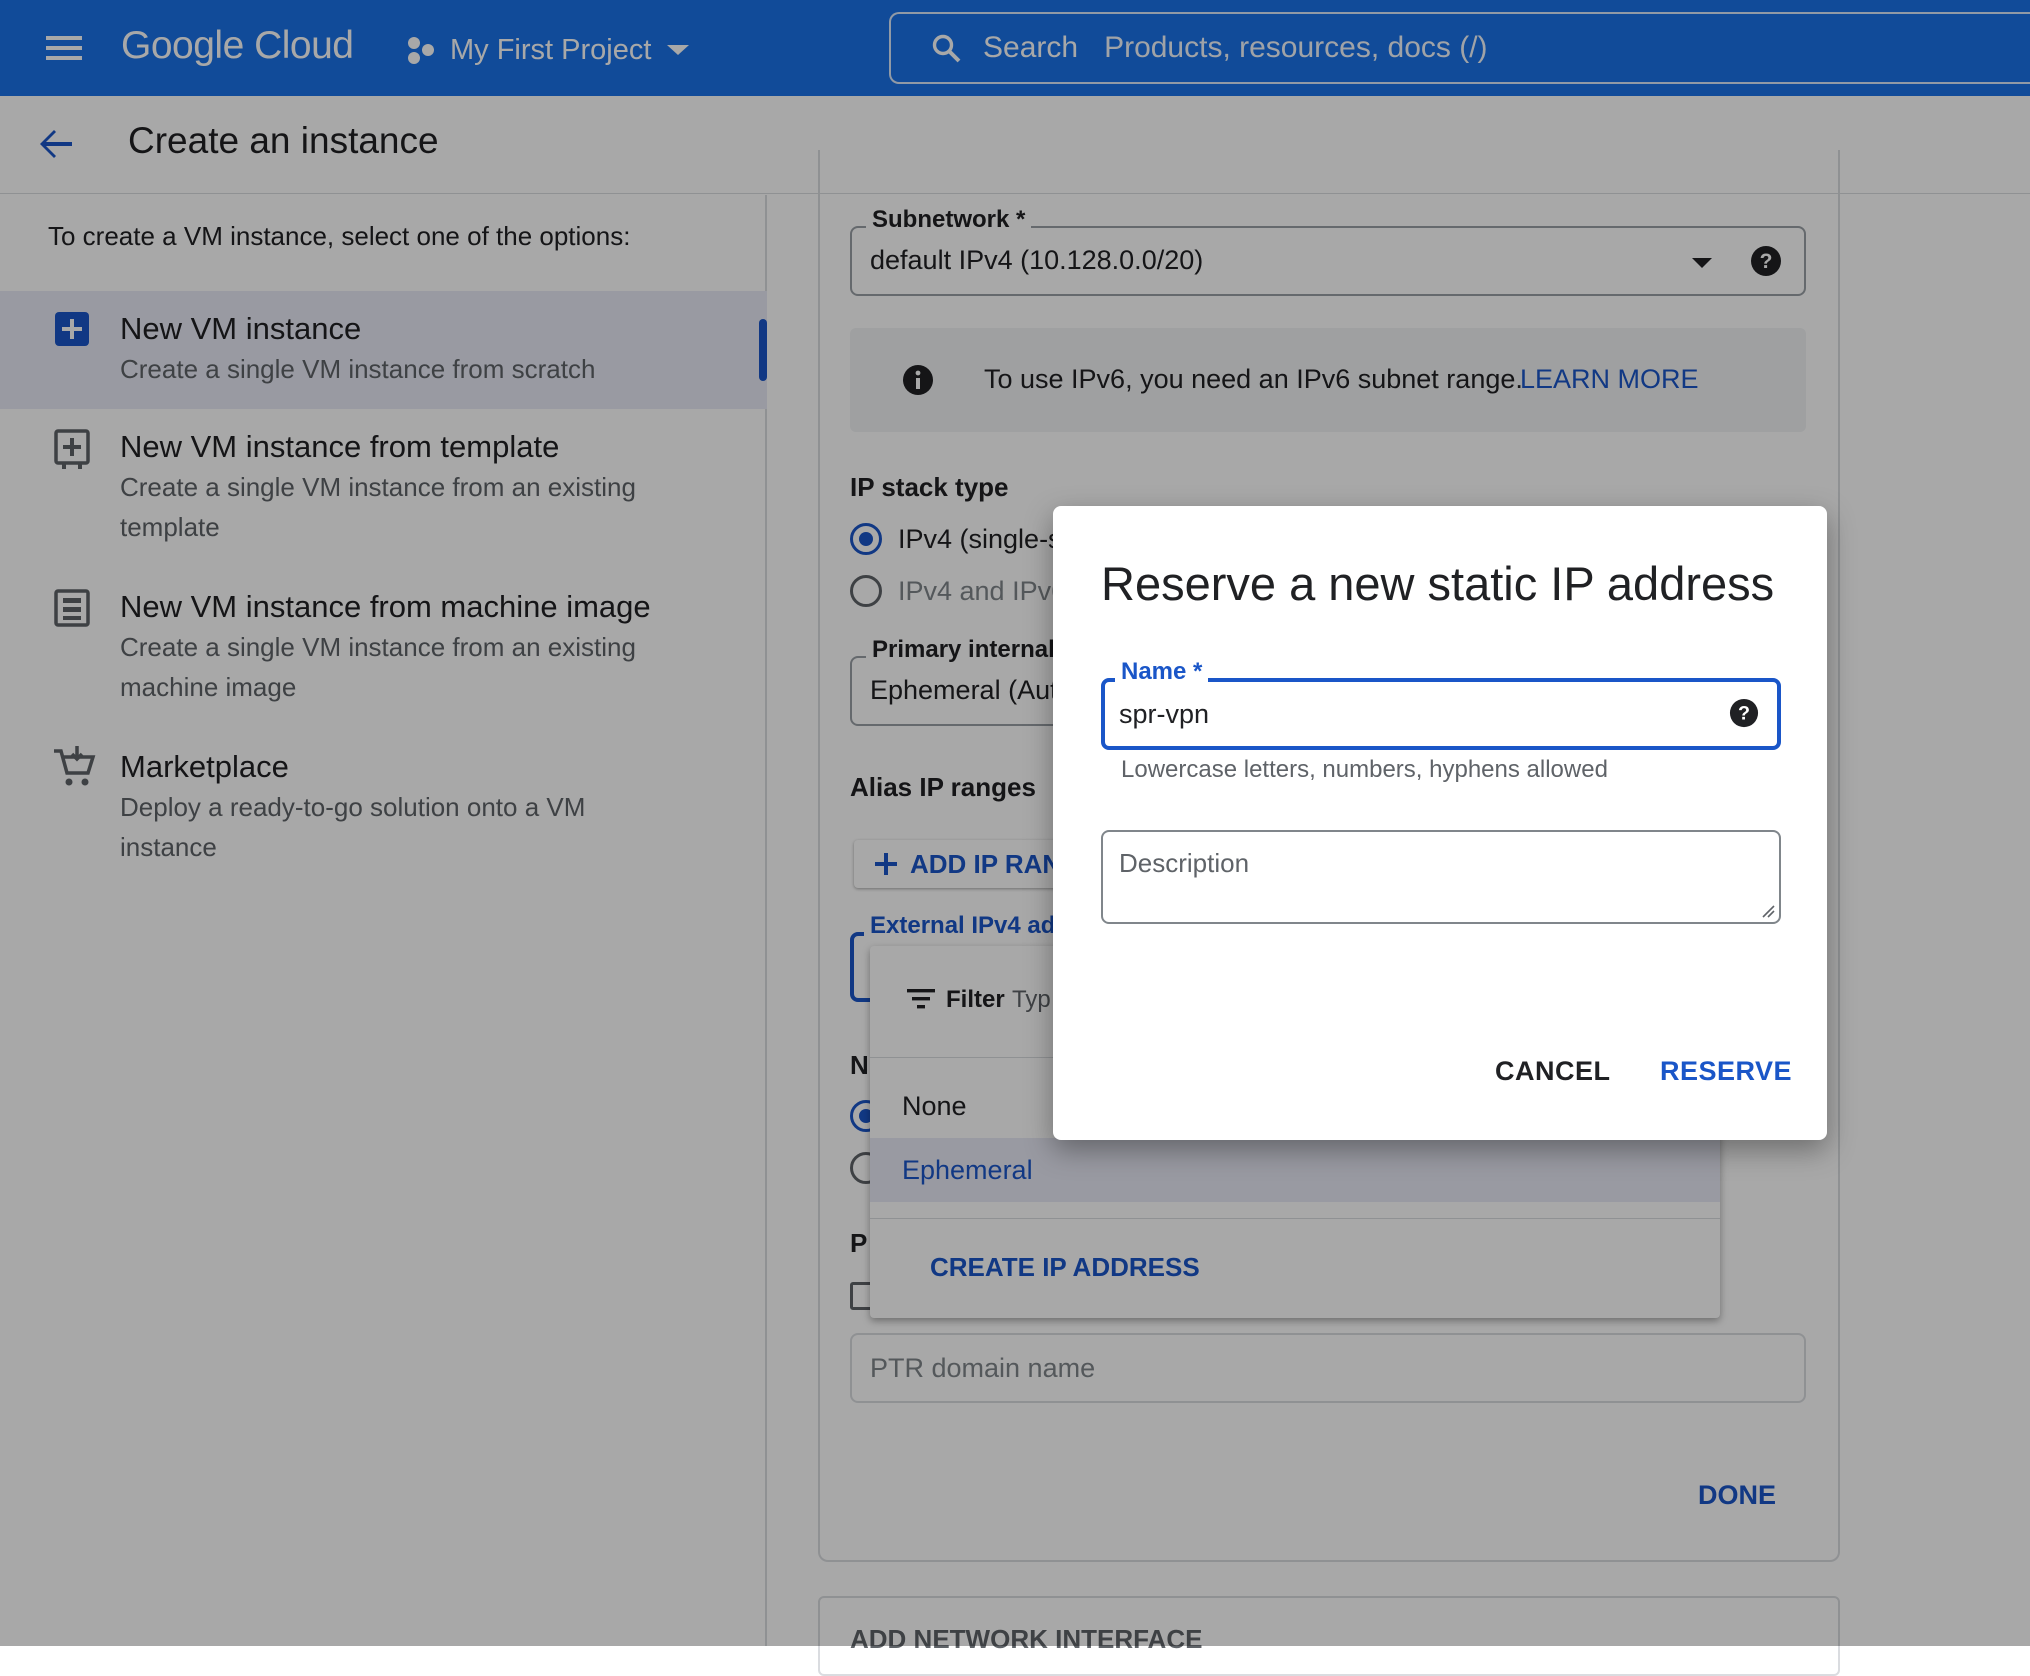  I want to click on help-icon: ?, so click(1744, 713).